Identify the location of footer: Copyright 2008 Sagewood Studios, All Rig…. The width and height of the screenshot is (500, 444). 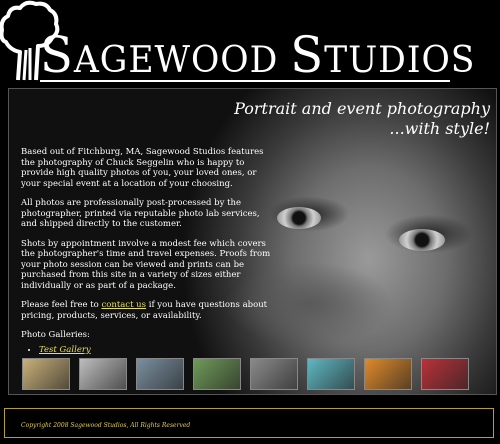
(249, 423).